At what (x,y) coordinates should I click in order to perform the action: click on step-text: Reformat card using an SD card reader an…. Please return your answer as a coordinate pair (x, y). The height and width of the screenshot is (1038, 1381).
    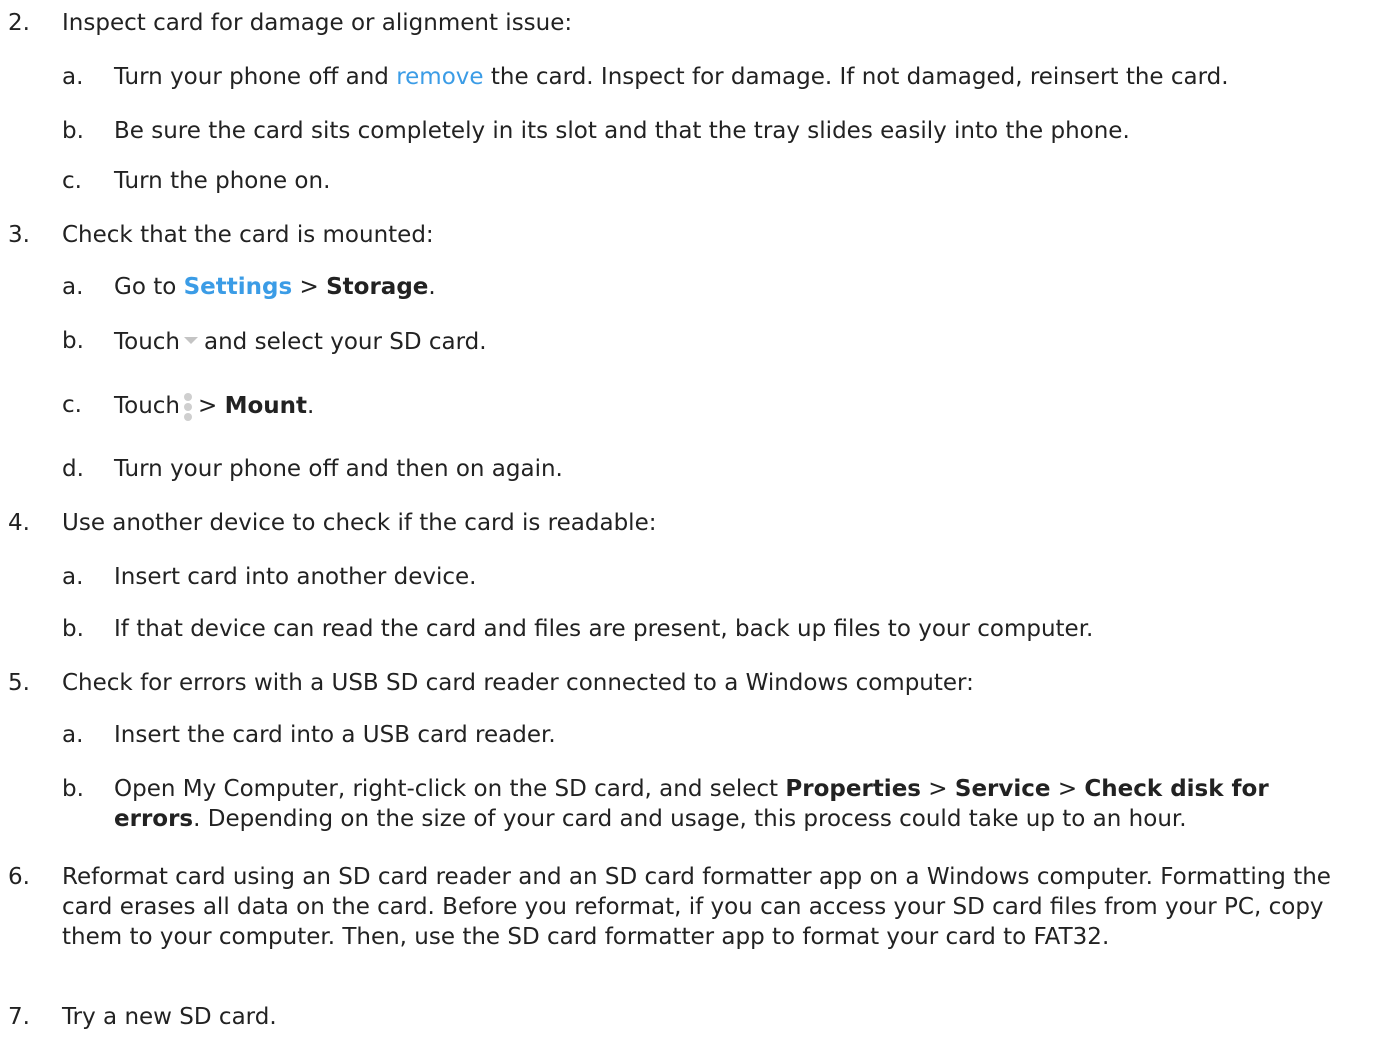
    Looking at the image, I should click on (696, 907).